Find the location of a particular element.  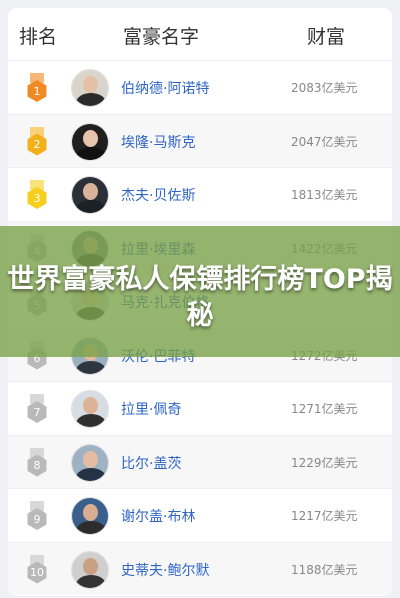

name-column-header: 富豪名字 is located at coordinates (161, 37).